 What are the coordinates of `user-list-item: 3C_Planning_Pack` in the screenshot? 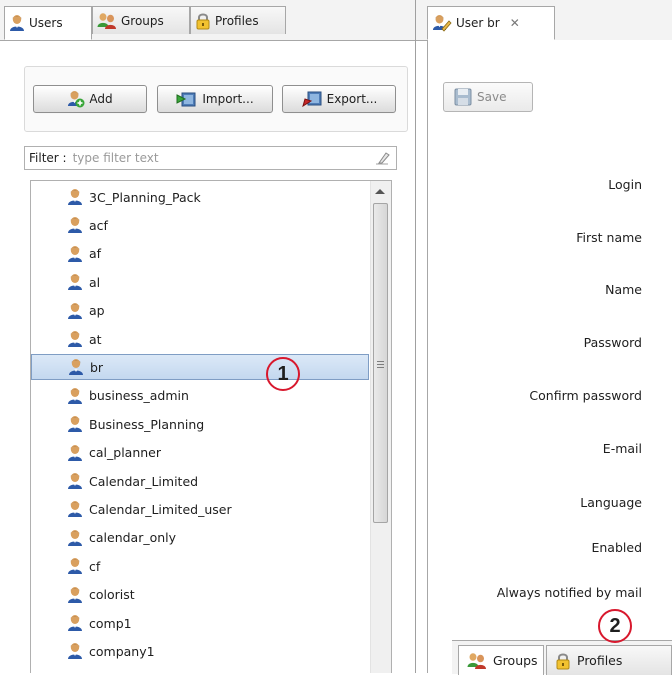 It's located at (200, 197).